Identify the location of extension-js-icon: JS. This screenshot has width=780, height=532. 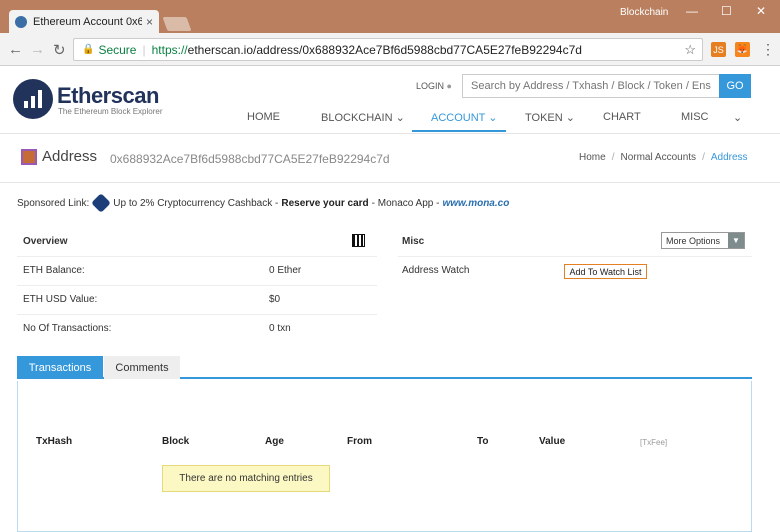
(718, 49).